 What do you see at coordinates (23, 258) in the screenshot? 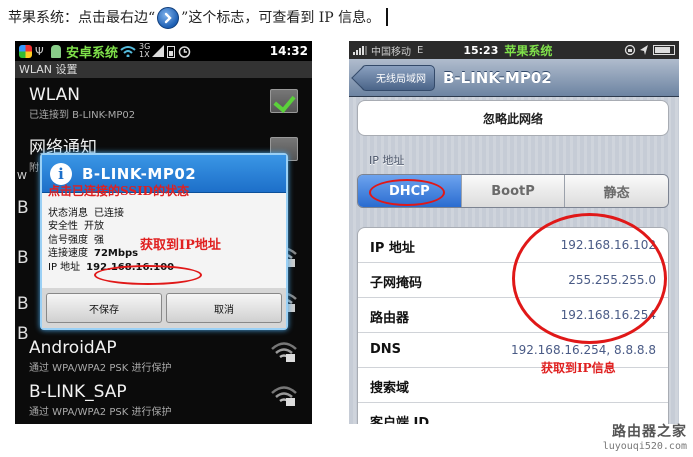
I see `side-letter-b2: B` at bounding box center [23, 258].